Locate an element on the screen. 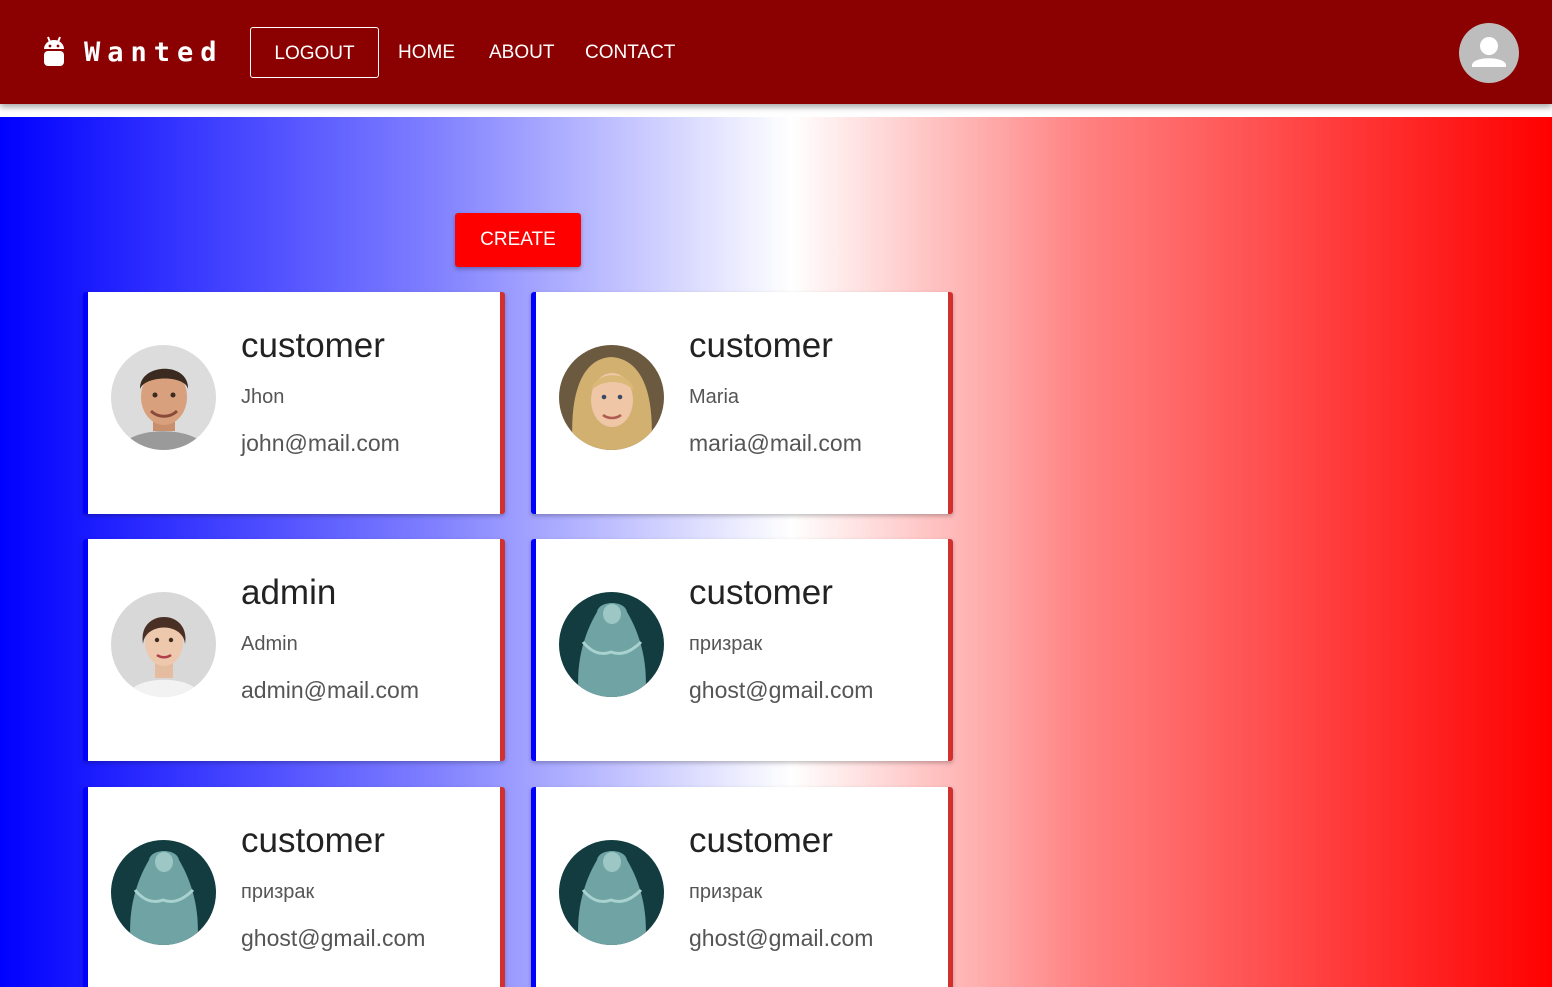 This screenshot has height=987, width=1552. user-card: admin Admin admin@mail.com is located at coordinates (294, 650).